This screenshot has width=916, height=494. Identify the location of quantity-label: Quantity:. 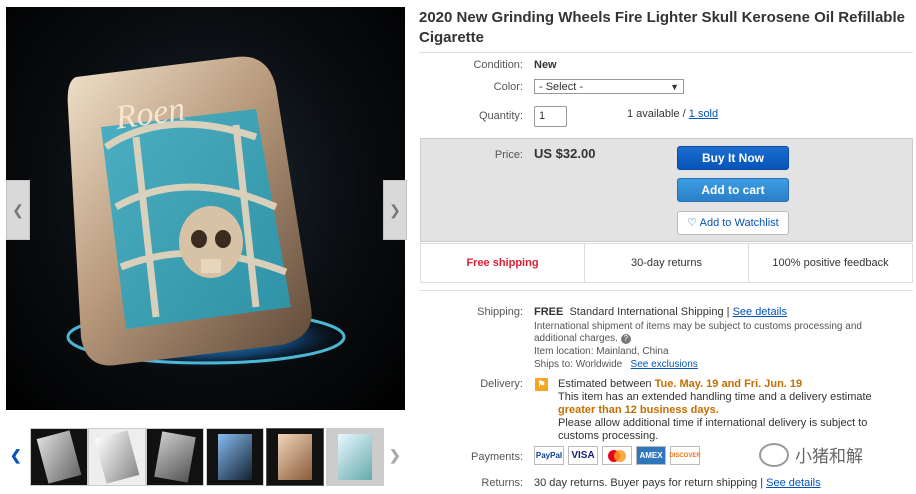
(500, 116).